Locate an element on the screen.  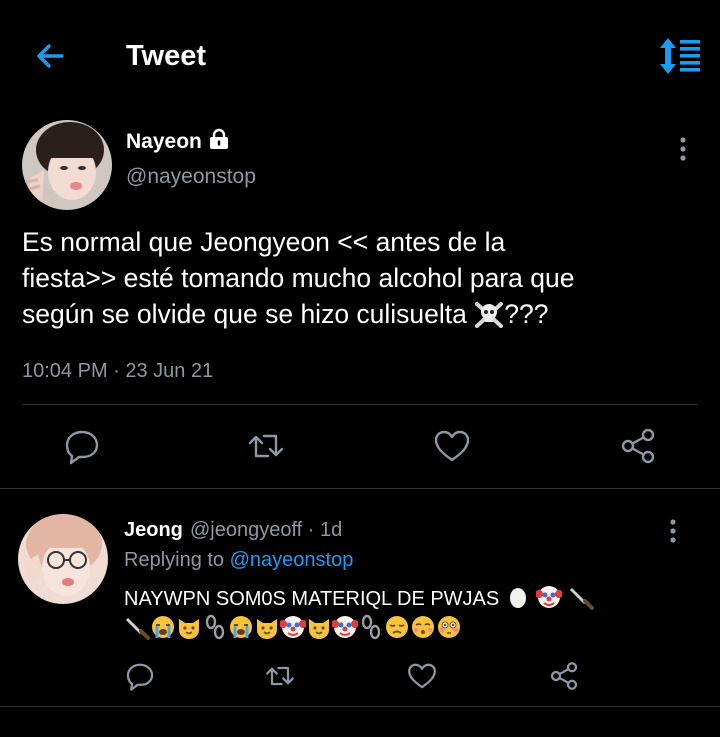
reply-text: NAYWPN SOM0S MATERIQL DE PWJAS is located at coordinates (404, 614).